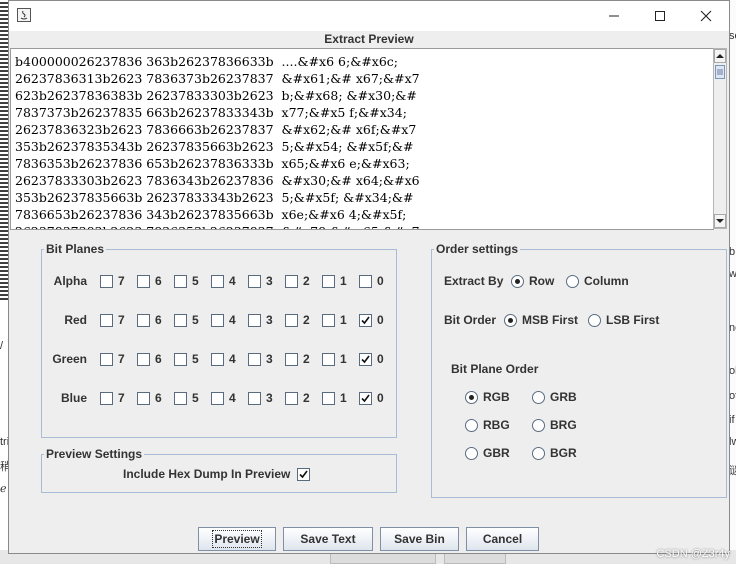 The image size is (736, 564). I want to click on bit-label: 2, so click(306, 320).